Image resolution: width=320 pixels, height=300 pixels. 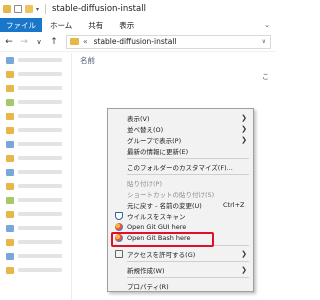 I want to click on up-button: ↑, so click(x=54, y=42).